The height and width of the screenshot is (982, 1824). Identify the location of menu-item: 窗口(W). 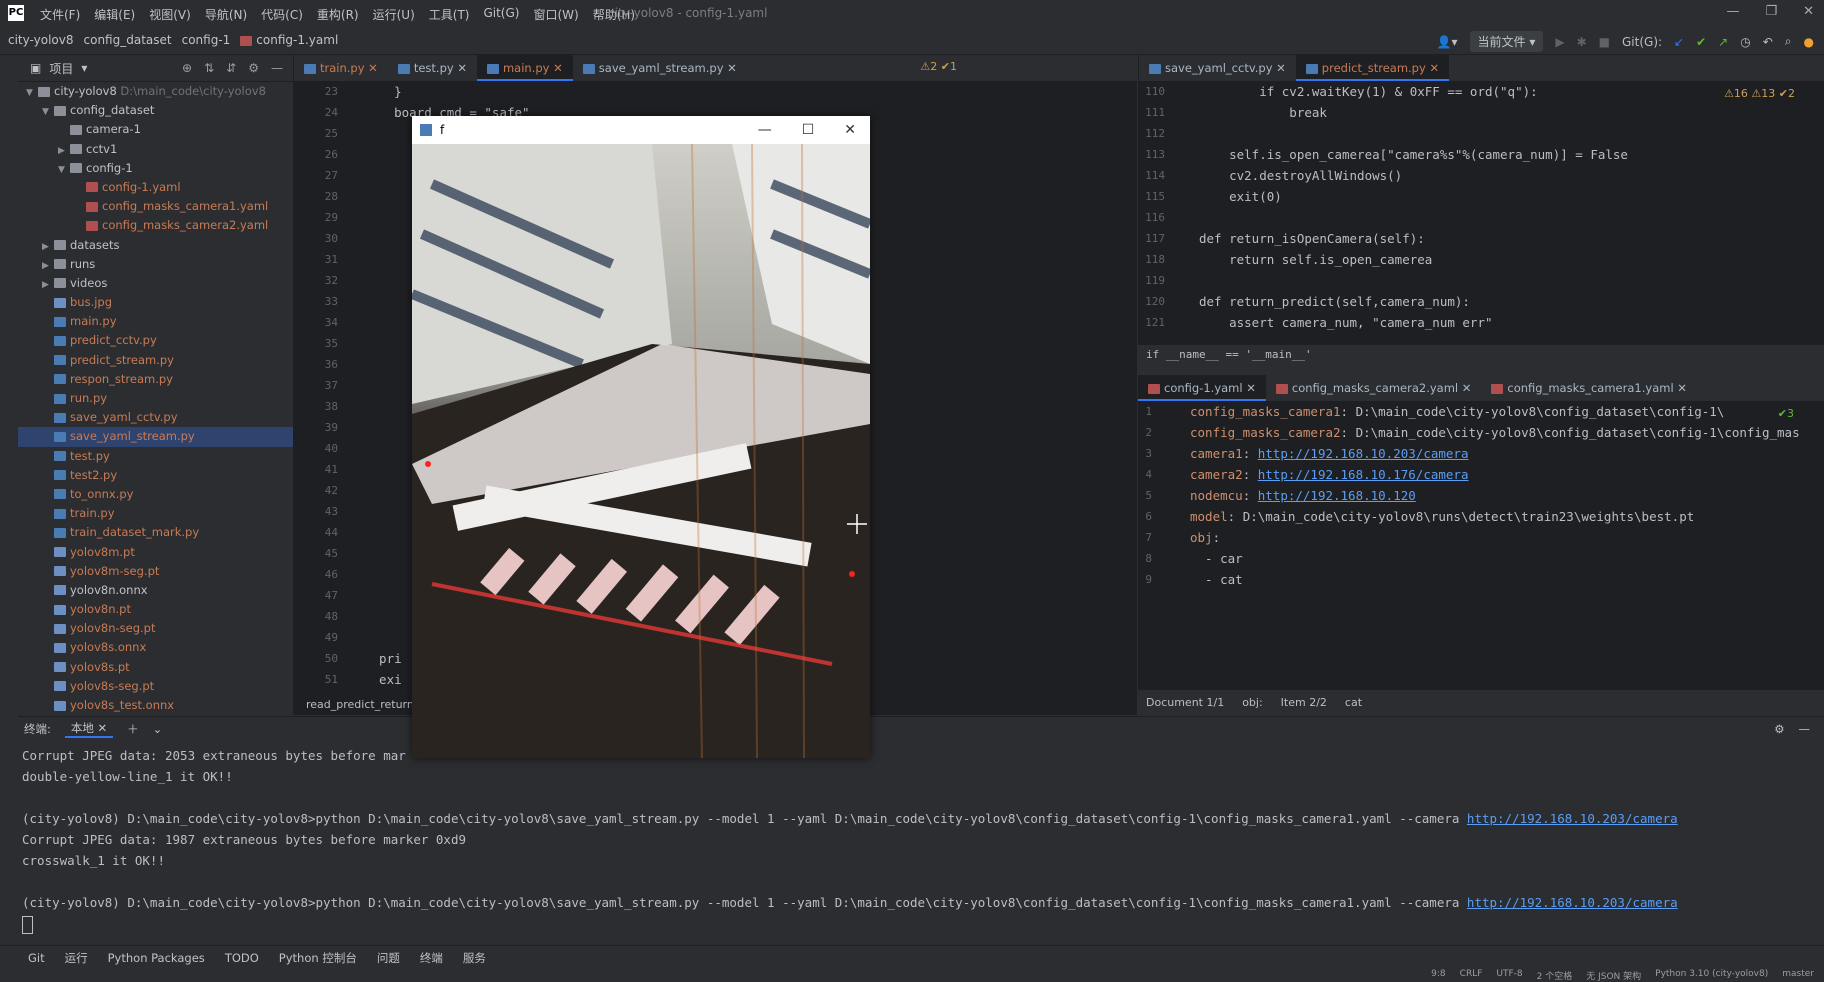
(555, 14).